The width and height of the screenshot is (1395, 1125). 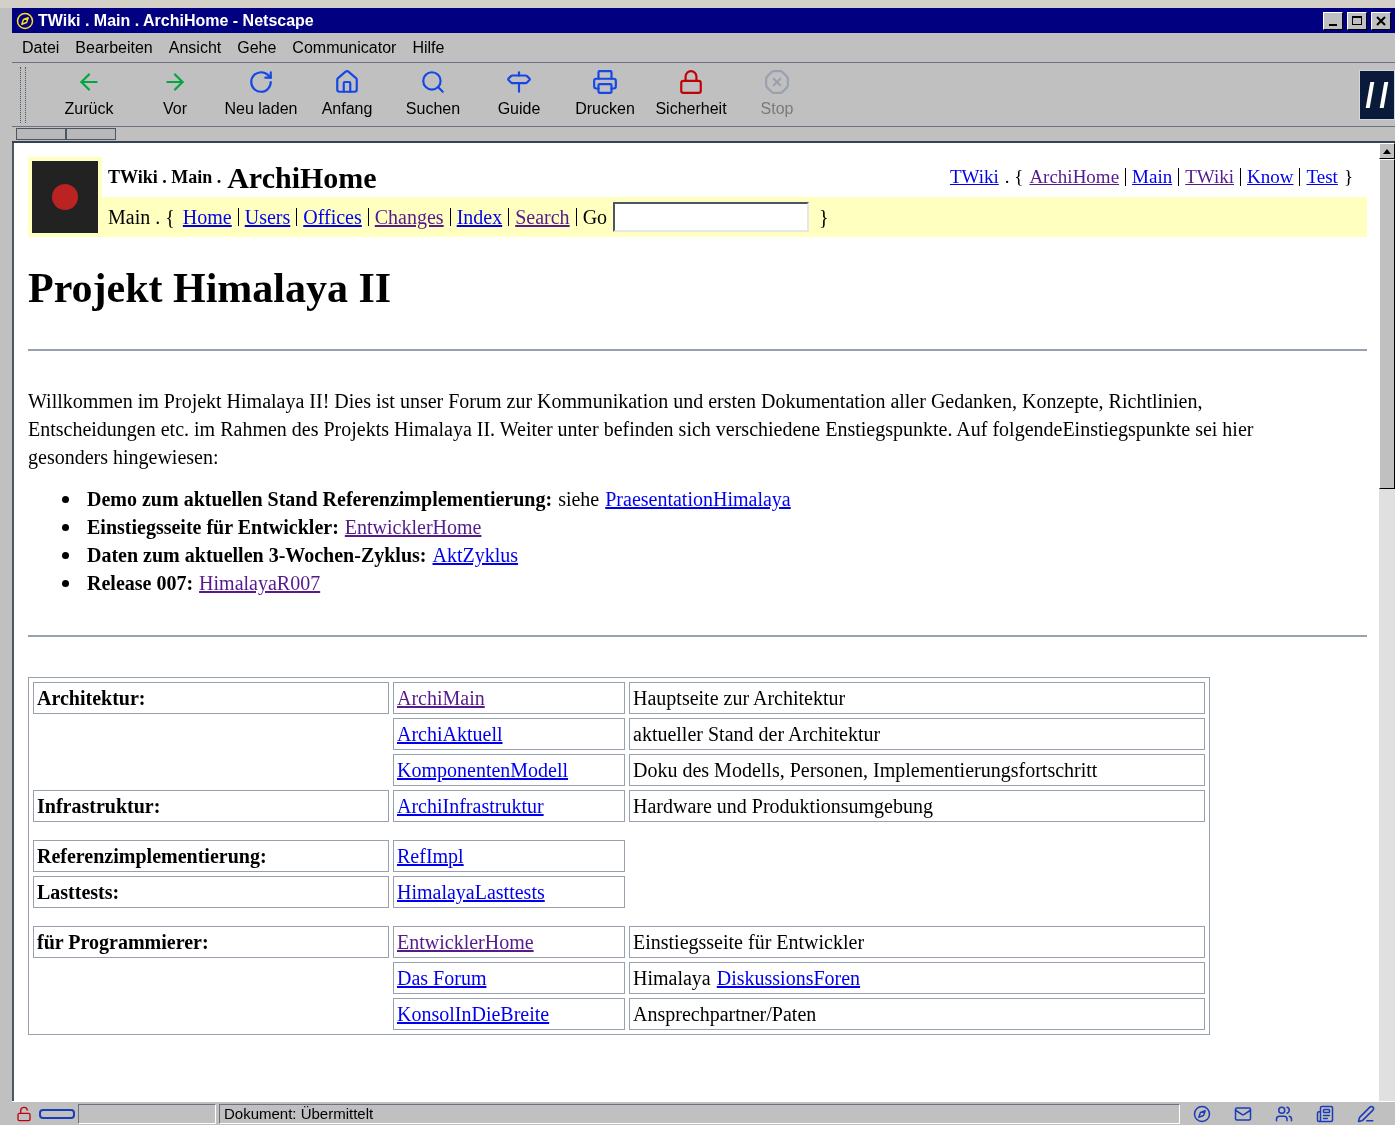 I want to click on link: HimalayaLasttests, so click(x=471, y=892).